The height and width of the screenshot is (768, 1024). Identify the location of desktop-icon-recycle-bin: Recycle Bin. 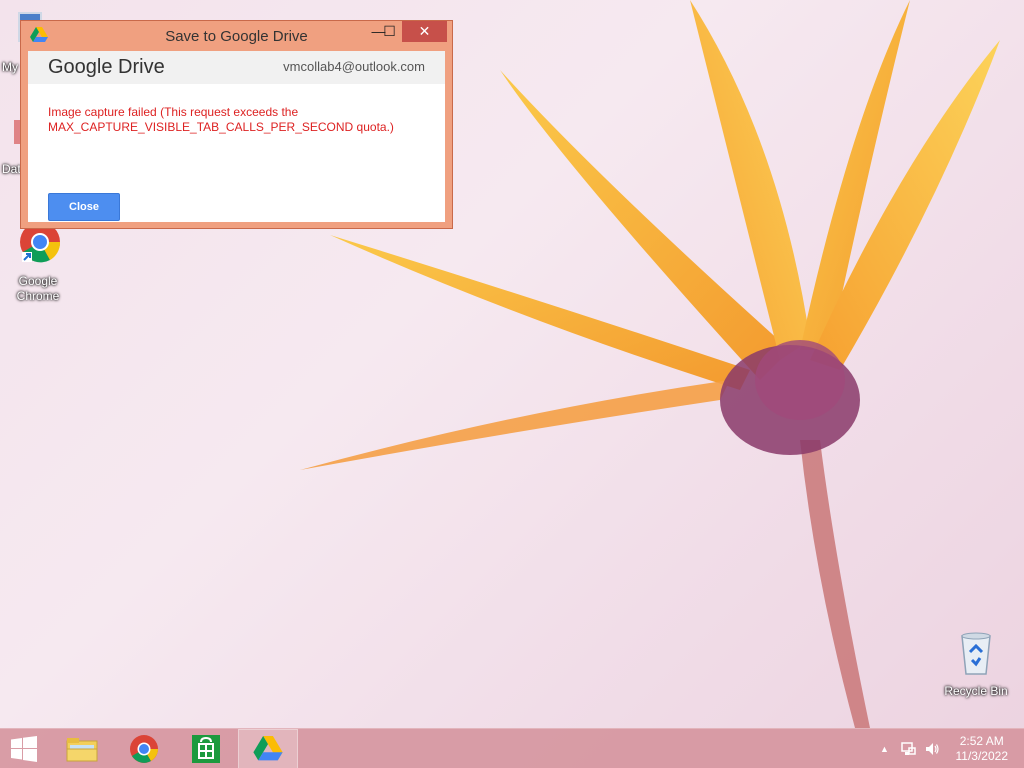
(976, 664).